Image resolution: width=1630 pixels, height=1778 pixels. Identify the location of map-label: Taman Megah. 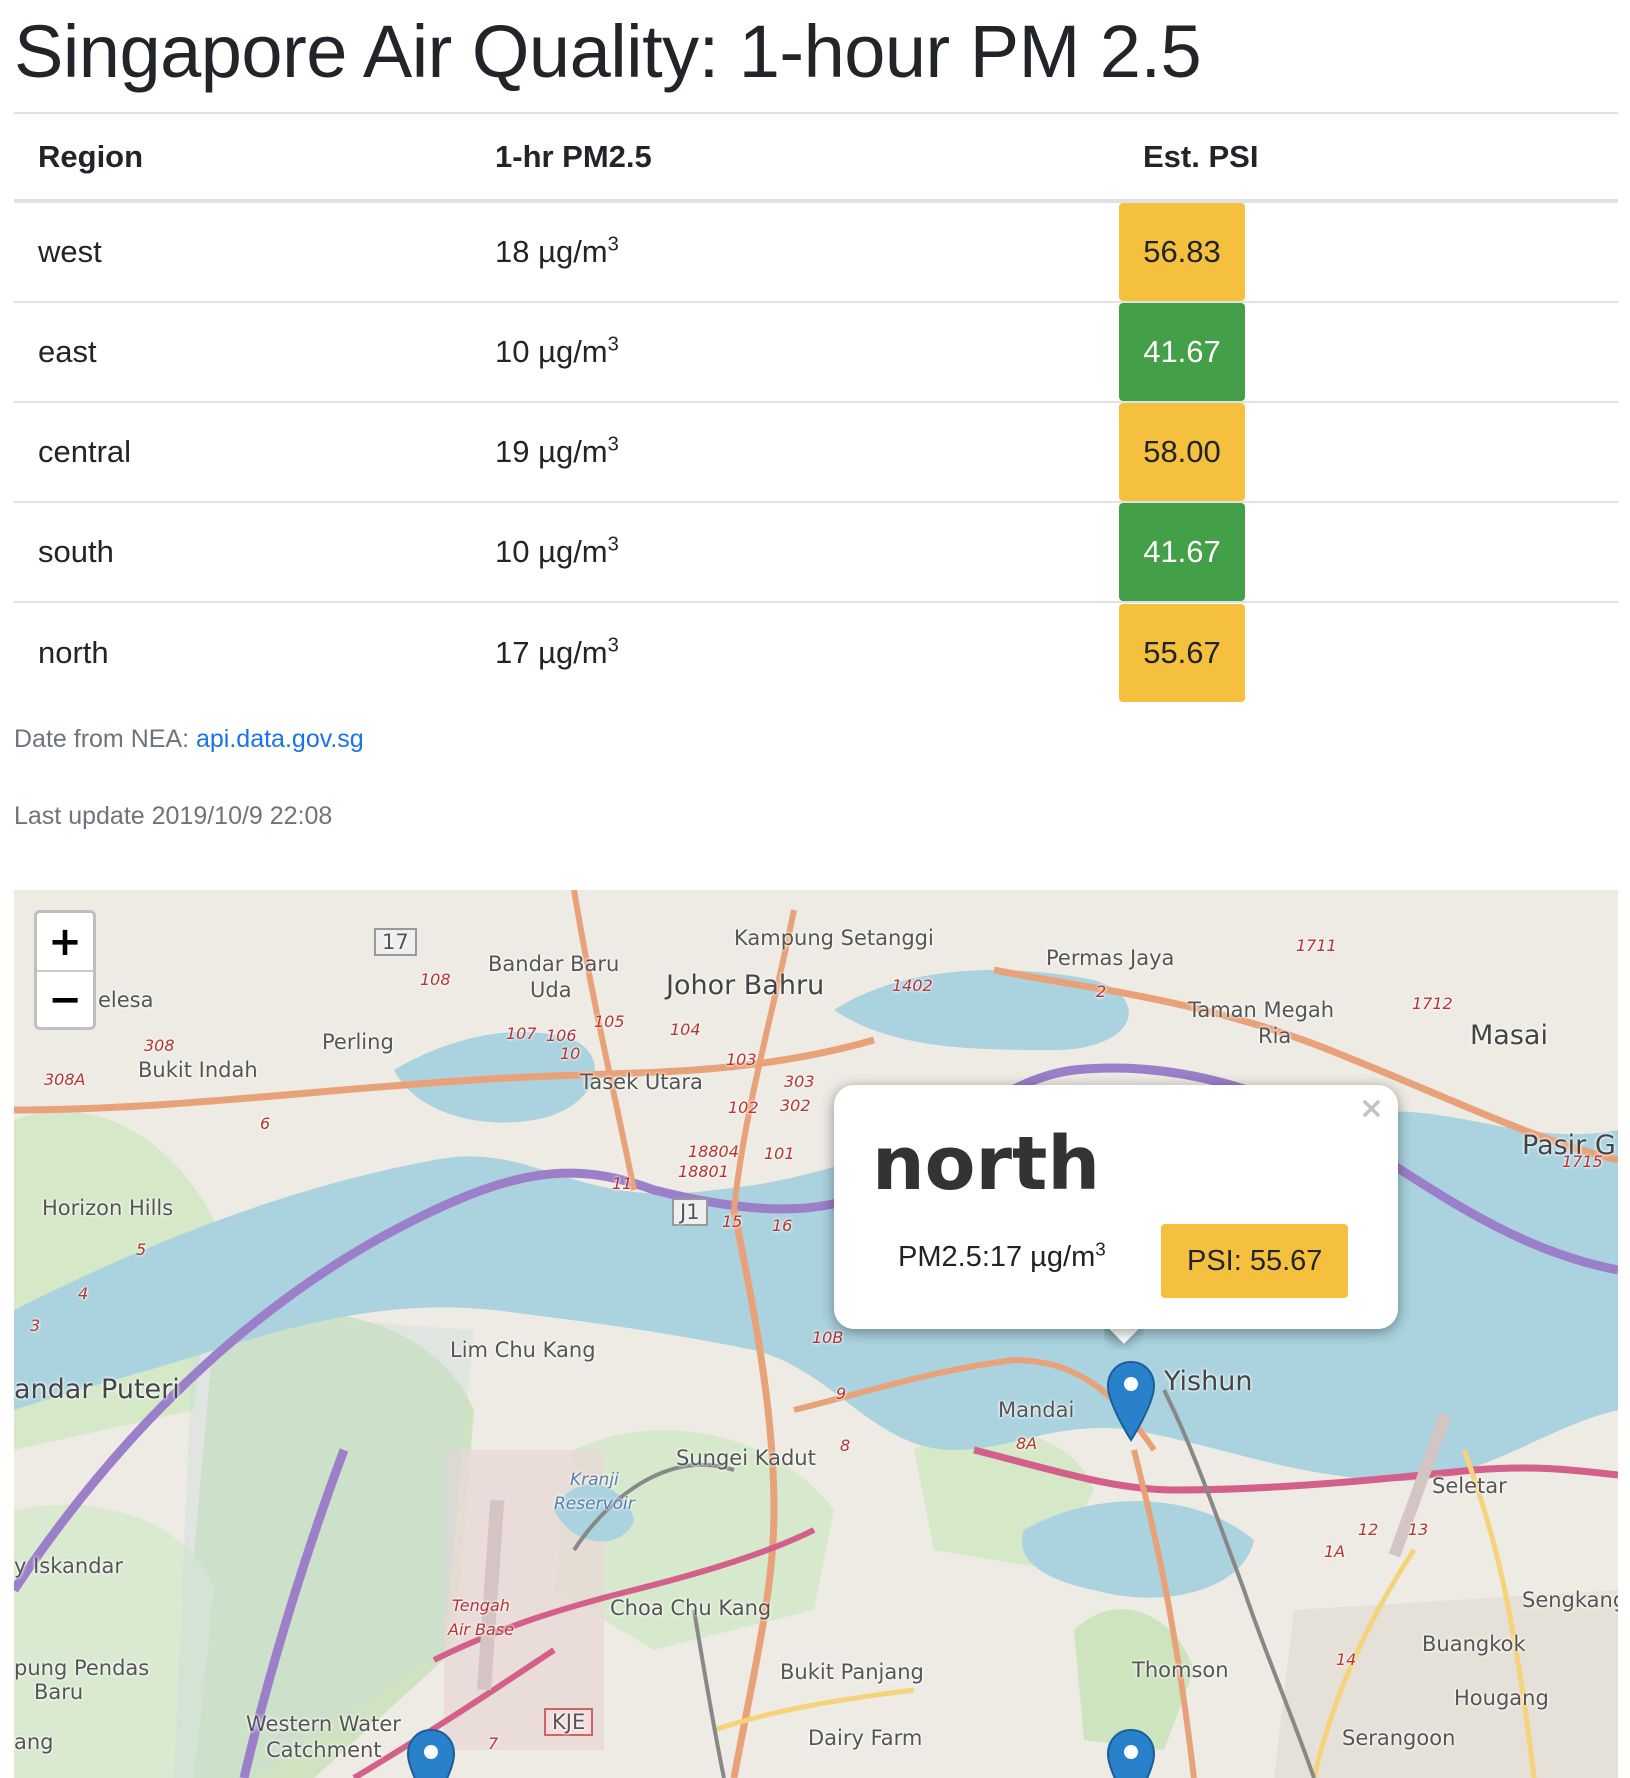
(1261, 1010).